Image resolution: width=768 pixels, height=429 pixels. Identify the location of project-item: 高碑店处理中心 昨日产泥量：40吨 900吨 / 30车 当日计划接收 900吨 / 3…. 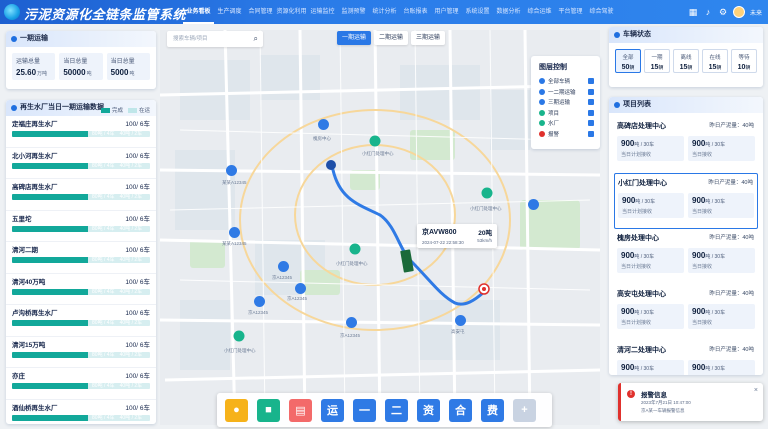
(686, 145).